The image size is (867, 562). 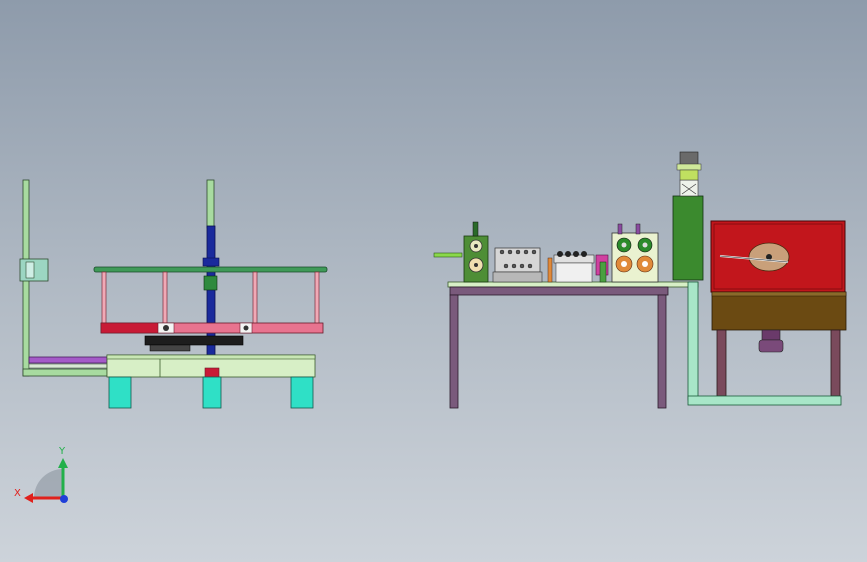 What do you see at coordinates (210, 204) in the screenshot?
I see `central-mast-top` at bounding box center [210, 204].